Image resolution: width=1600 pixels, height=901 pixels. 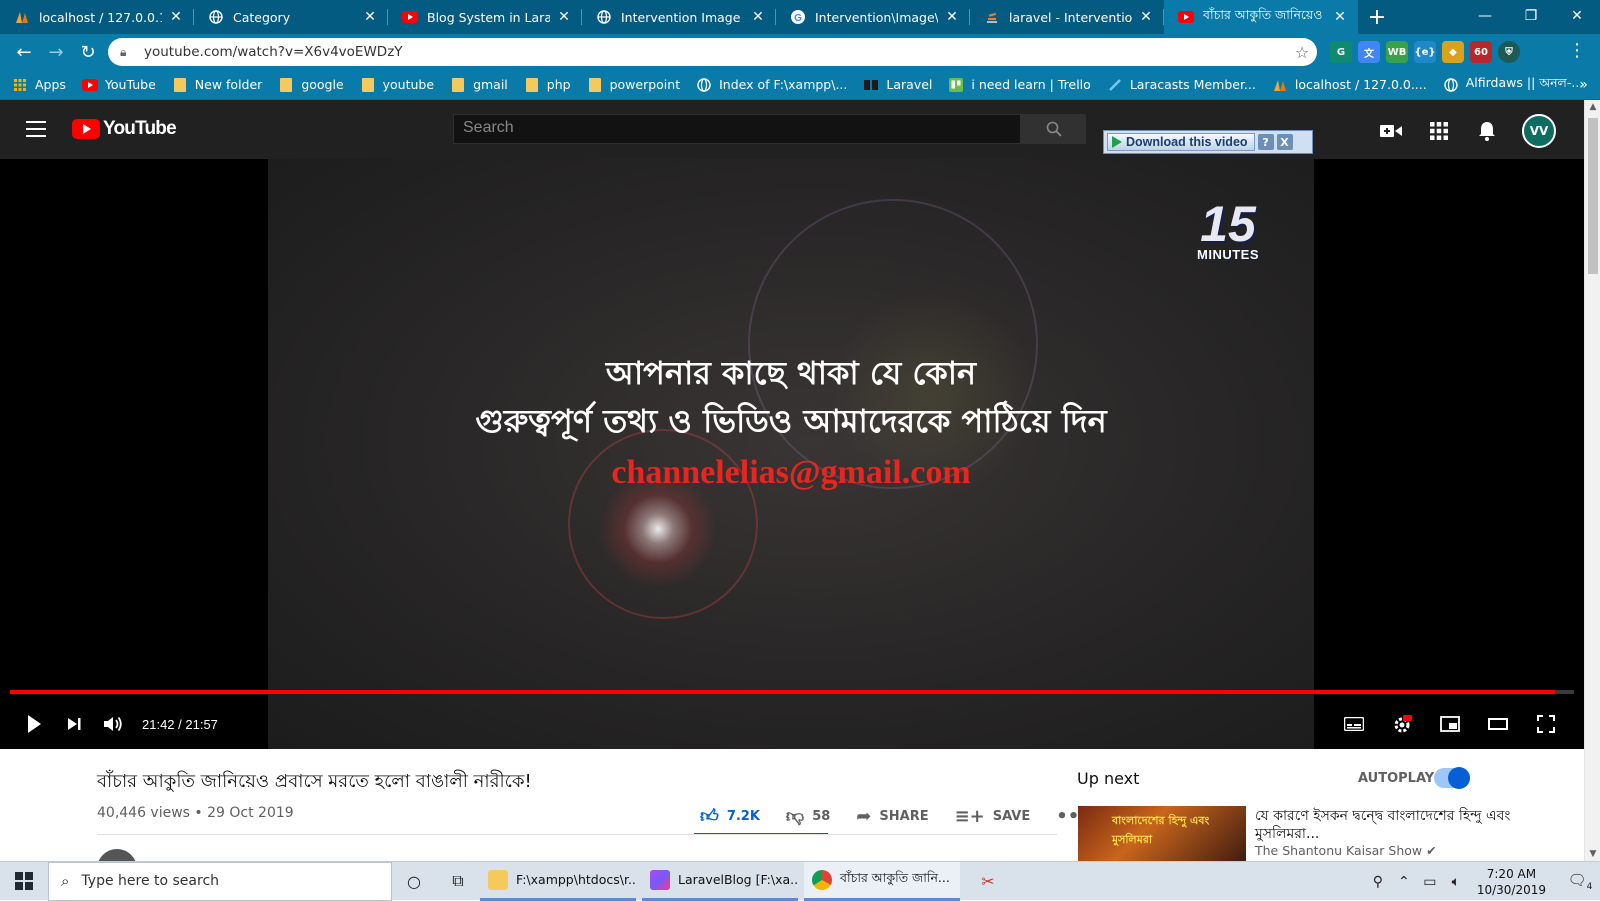 What do you see at coordinates (1583, 85) in the screenshot?
I see `bookmarks-overflow-icon: »` at bounding box center [1583, 85].